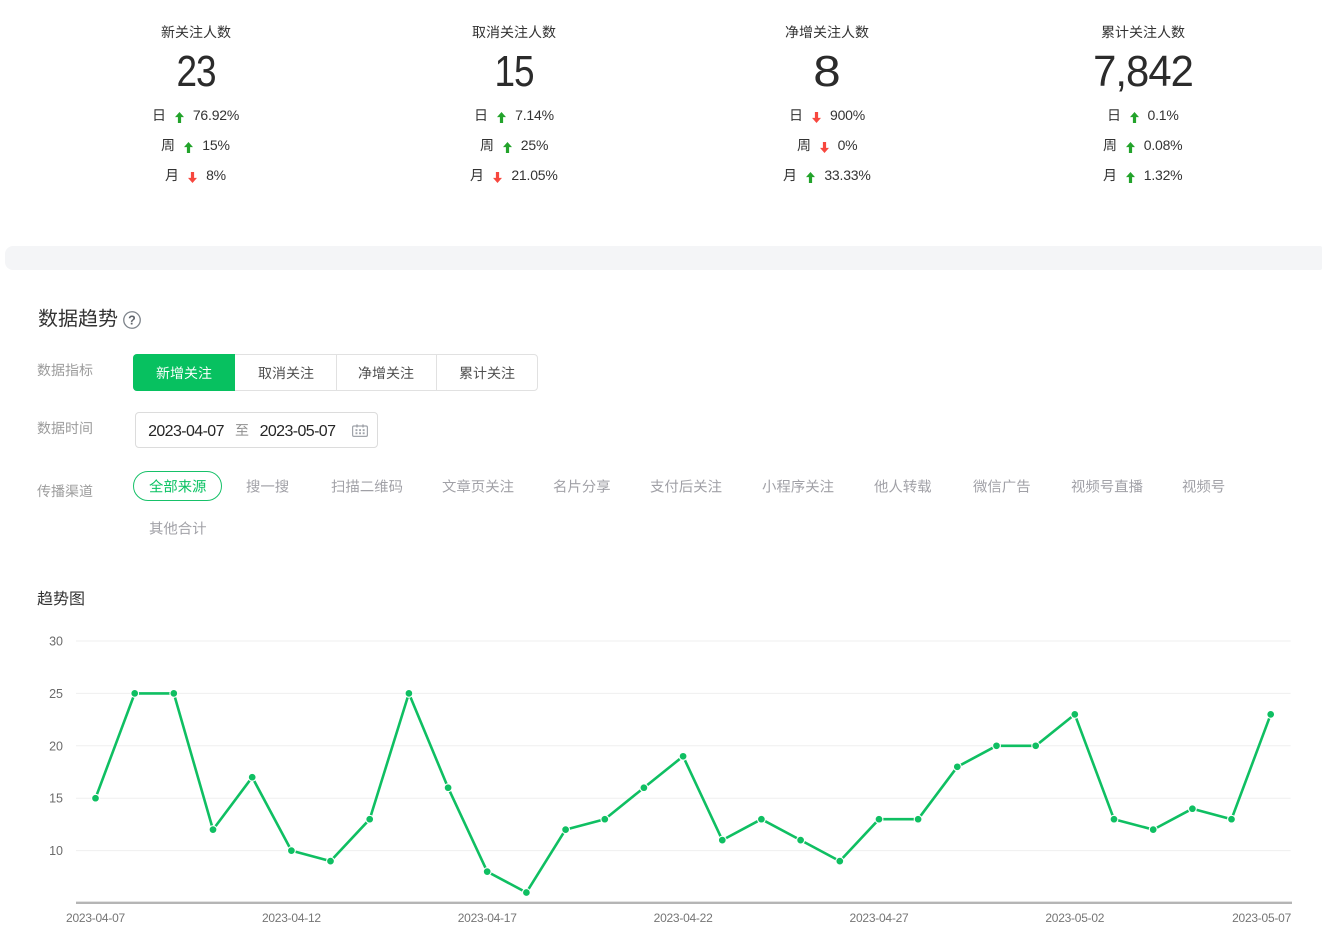 The height and width of the screenshot is (926, 1322). Describe the element at coordinates (291, 918) in the screenshot. I see `svg-text: 2023-04-12` at that location.